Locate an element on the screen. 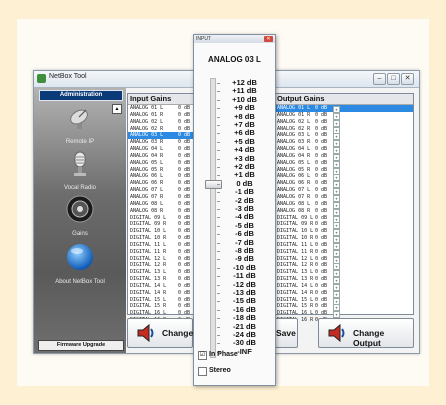  gain-slider-thumb is located at coordinates (213, 185).